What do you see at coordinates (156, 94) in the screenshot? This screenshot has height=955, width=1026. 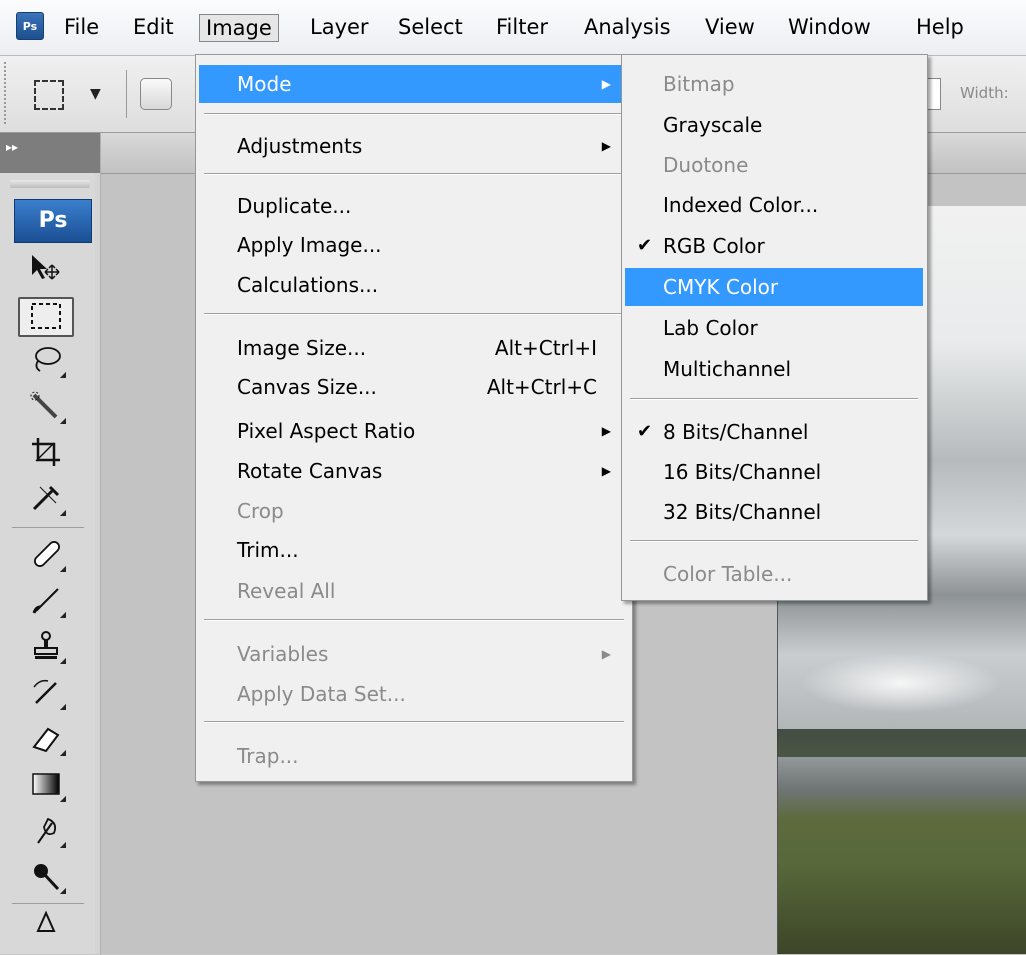 I see `new-selection-button` at bounding box center [156, 94].